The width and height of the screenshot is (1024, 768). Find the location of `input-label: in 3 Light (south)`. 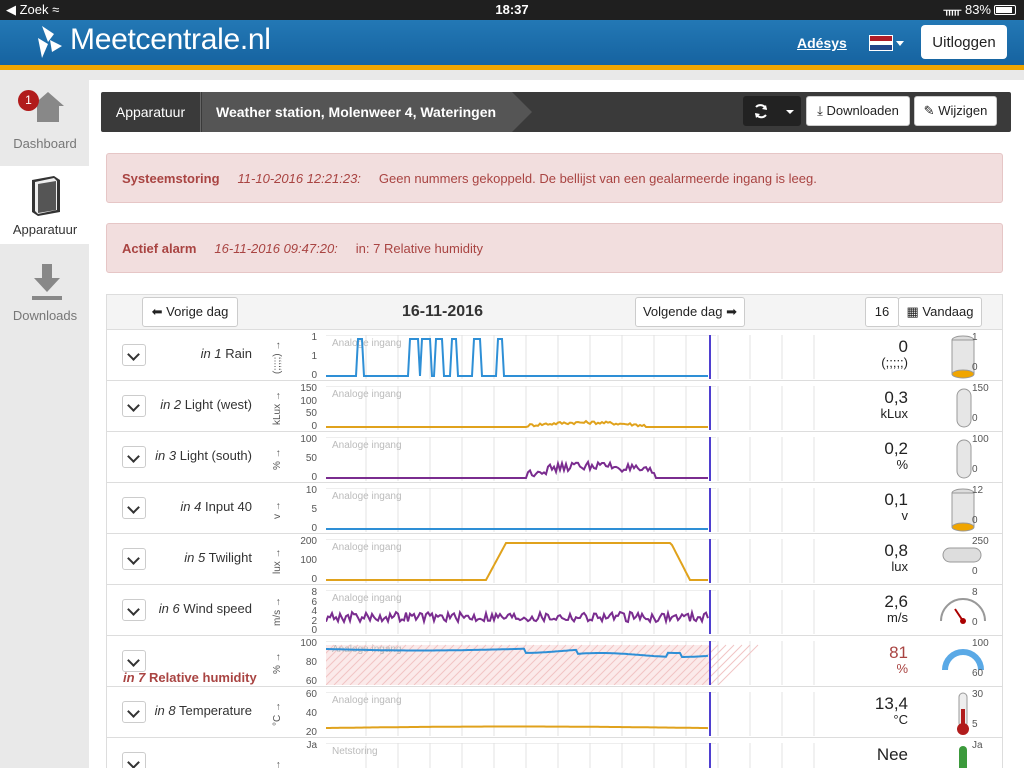

input-label: in 3 Light (south) is located at coordinates (203, 455).